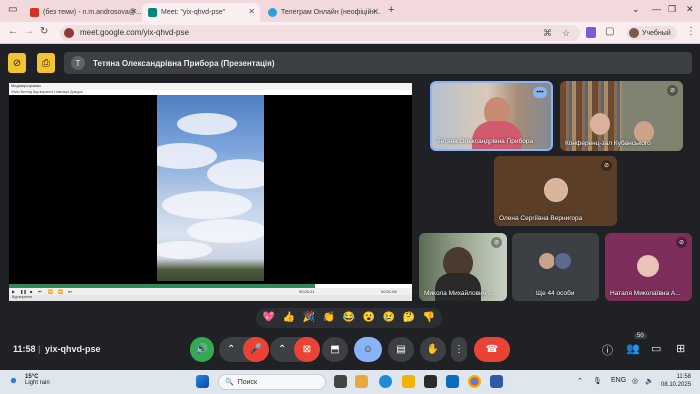 This screenshot has width=700, height=394. I want to click on tab-gmail: (без теми) - n.m.androsova@... ✕, so click(83, 12).